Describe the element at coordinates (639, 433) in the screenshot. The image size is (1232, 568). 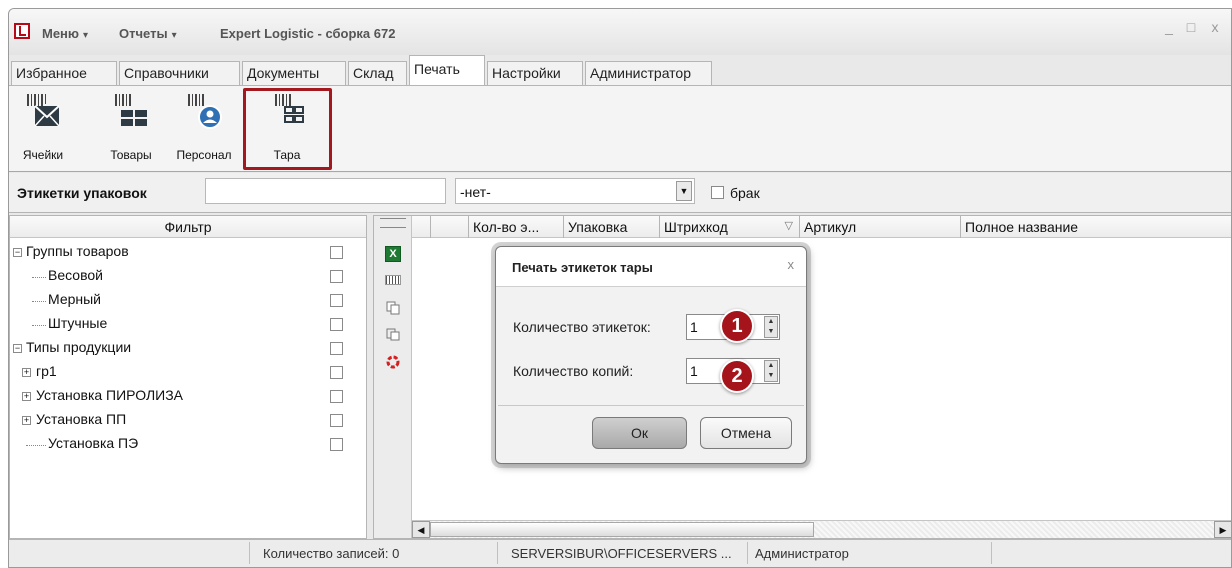
I see `ok-button: Ок` at that location.